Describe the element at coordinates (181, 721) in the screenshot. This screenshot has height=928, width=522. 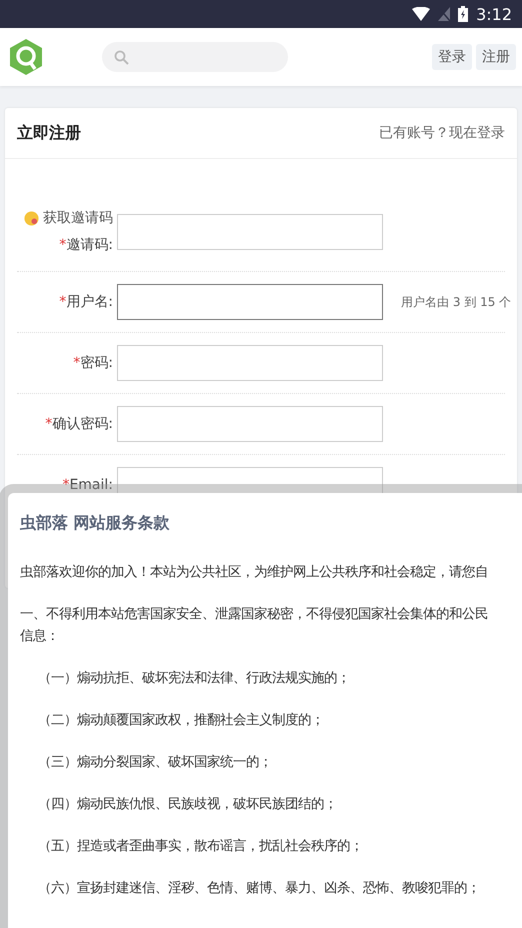
I see `terms-paragraph: （二）煽动颠覆国家政权，推翻社会主义制度的；` at that location.